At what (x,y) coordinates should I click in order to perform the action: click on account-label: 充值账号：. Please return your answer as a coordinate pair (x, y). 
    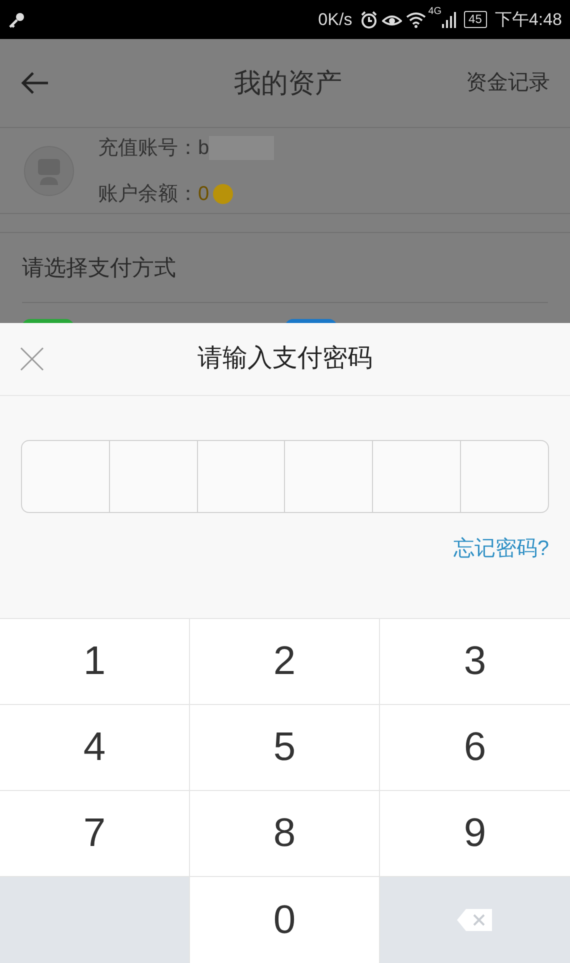
    Looking at the image, I should click on (148, 148).